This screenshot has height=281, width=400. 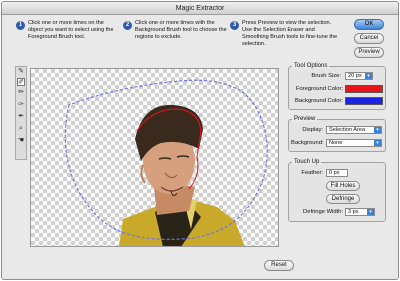 I want to click on preview-button: Preview, so click(x=369, y=52).